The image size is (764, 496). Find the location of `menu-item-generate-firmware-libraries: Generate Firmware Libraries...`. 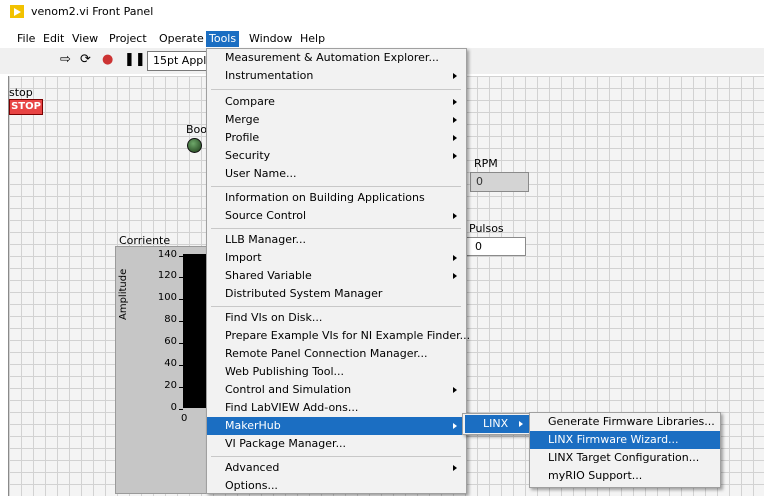

menu-item-generate-firmware-libraries: Generate Firmware Libraries... is located at coordinates (625, 422).